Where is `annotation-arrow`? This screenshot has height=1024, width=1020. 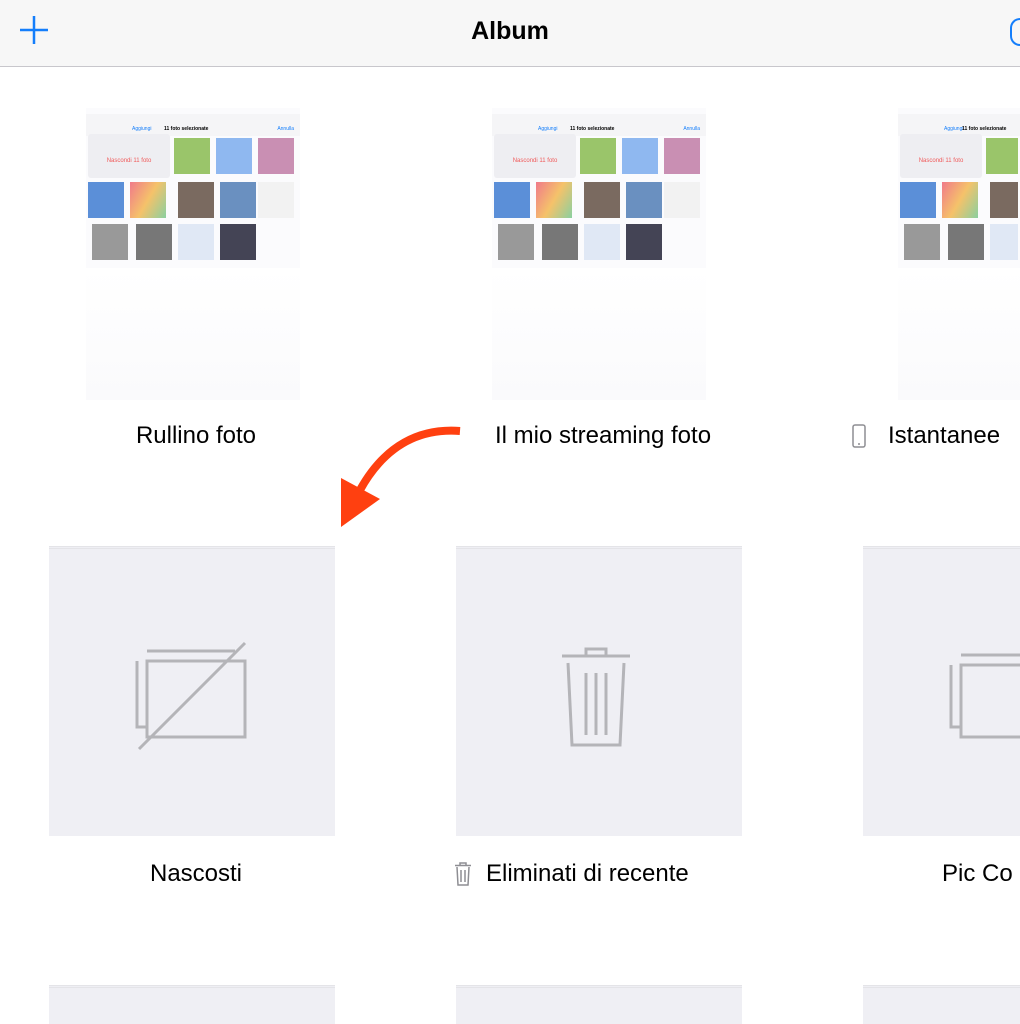
annotation-arrow is located at coordinates (401, 476).